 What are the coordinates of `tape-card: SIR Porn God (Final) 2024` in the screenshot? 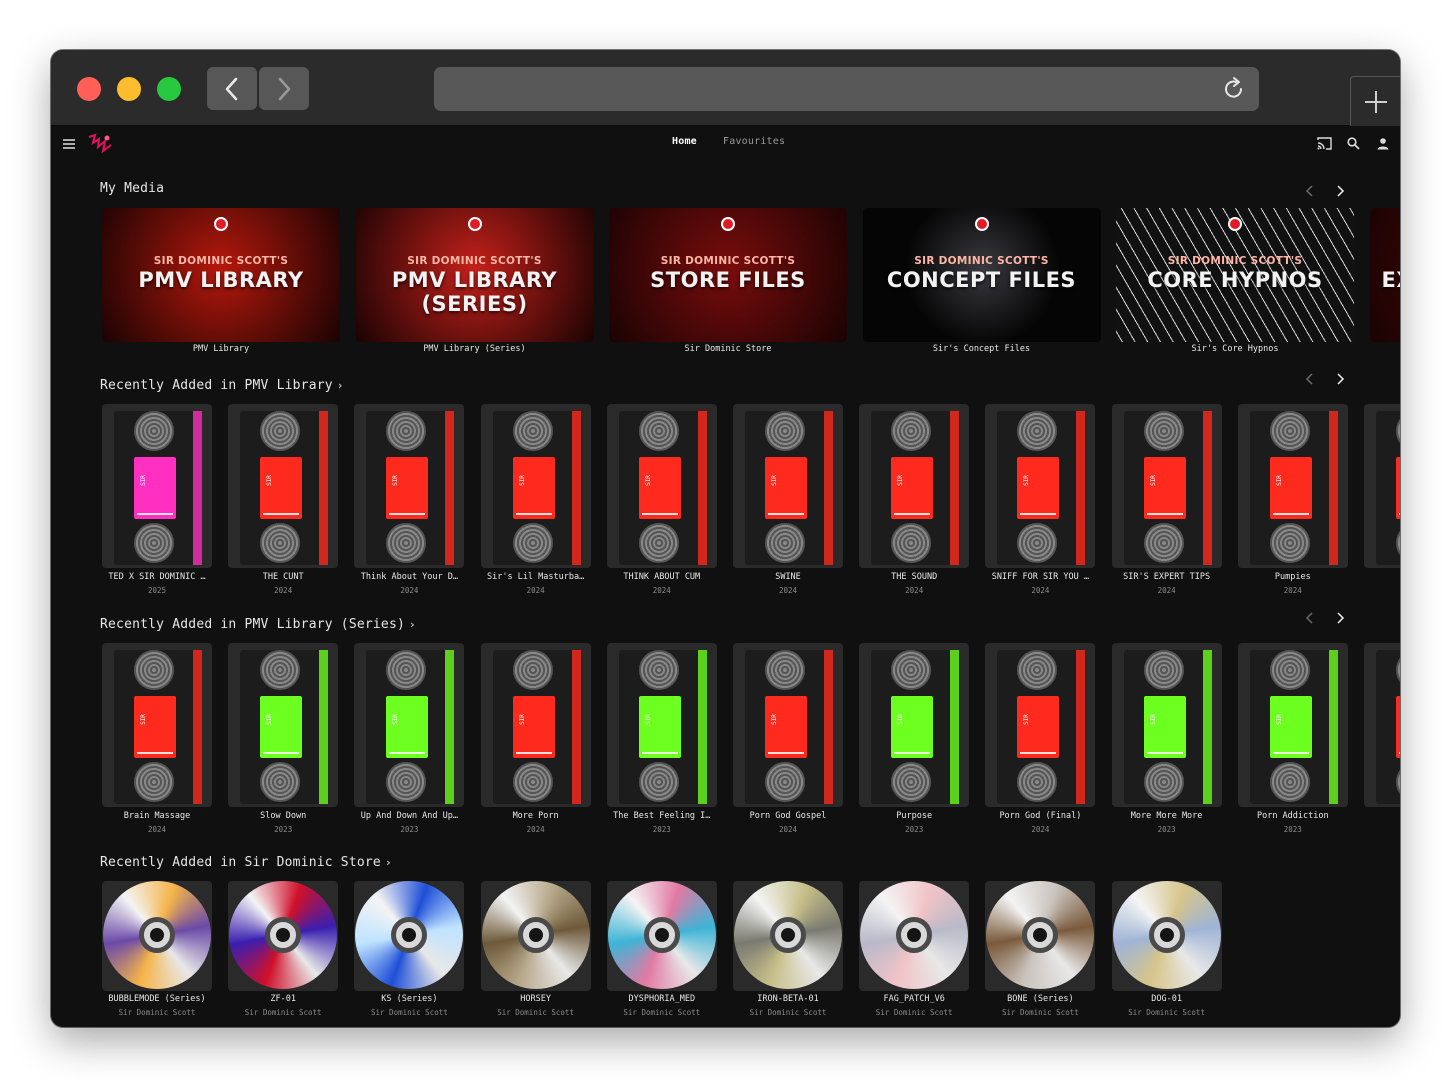 It's located at (1040, 743).